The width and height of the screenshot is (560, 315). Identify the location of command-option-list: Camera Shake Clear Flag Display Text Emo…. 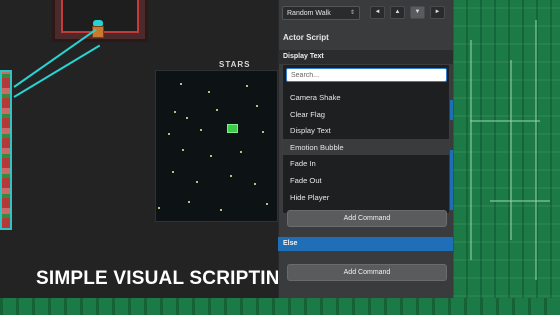
(366, 151).